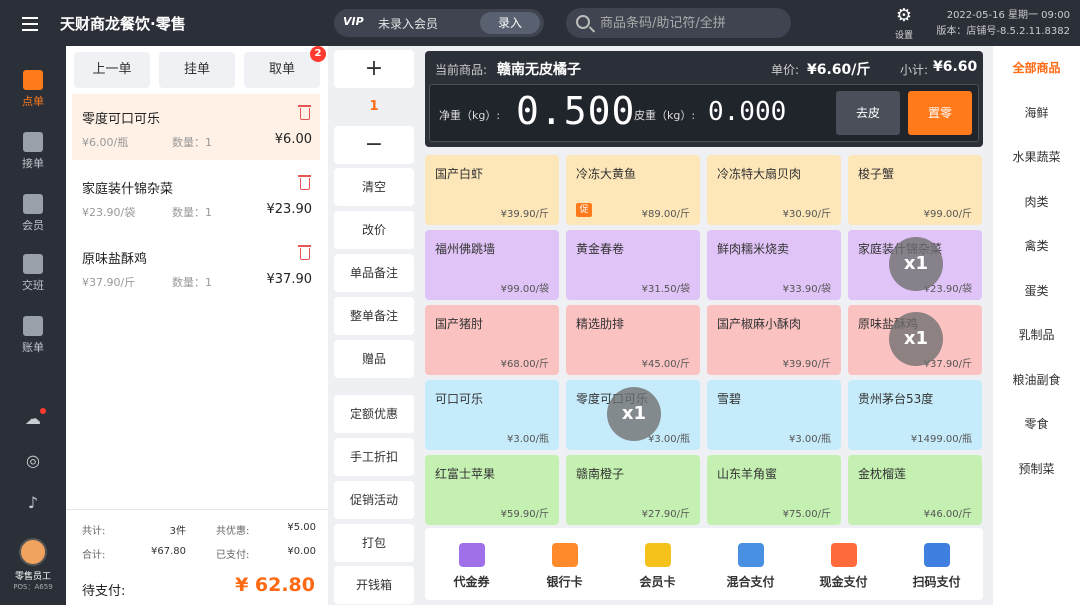 The image size is (1080, 605). What do you see at coordinates (774, 265) in the screenshot?
I see `product-card: 鲜肉糯米烧卖 ¥33.90/袋` at bounding box center [774, 265].